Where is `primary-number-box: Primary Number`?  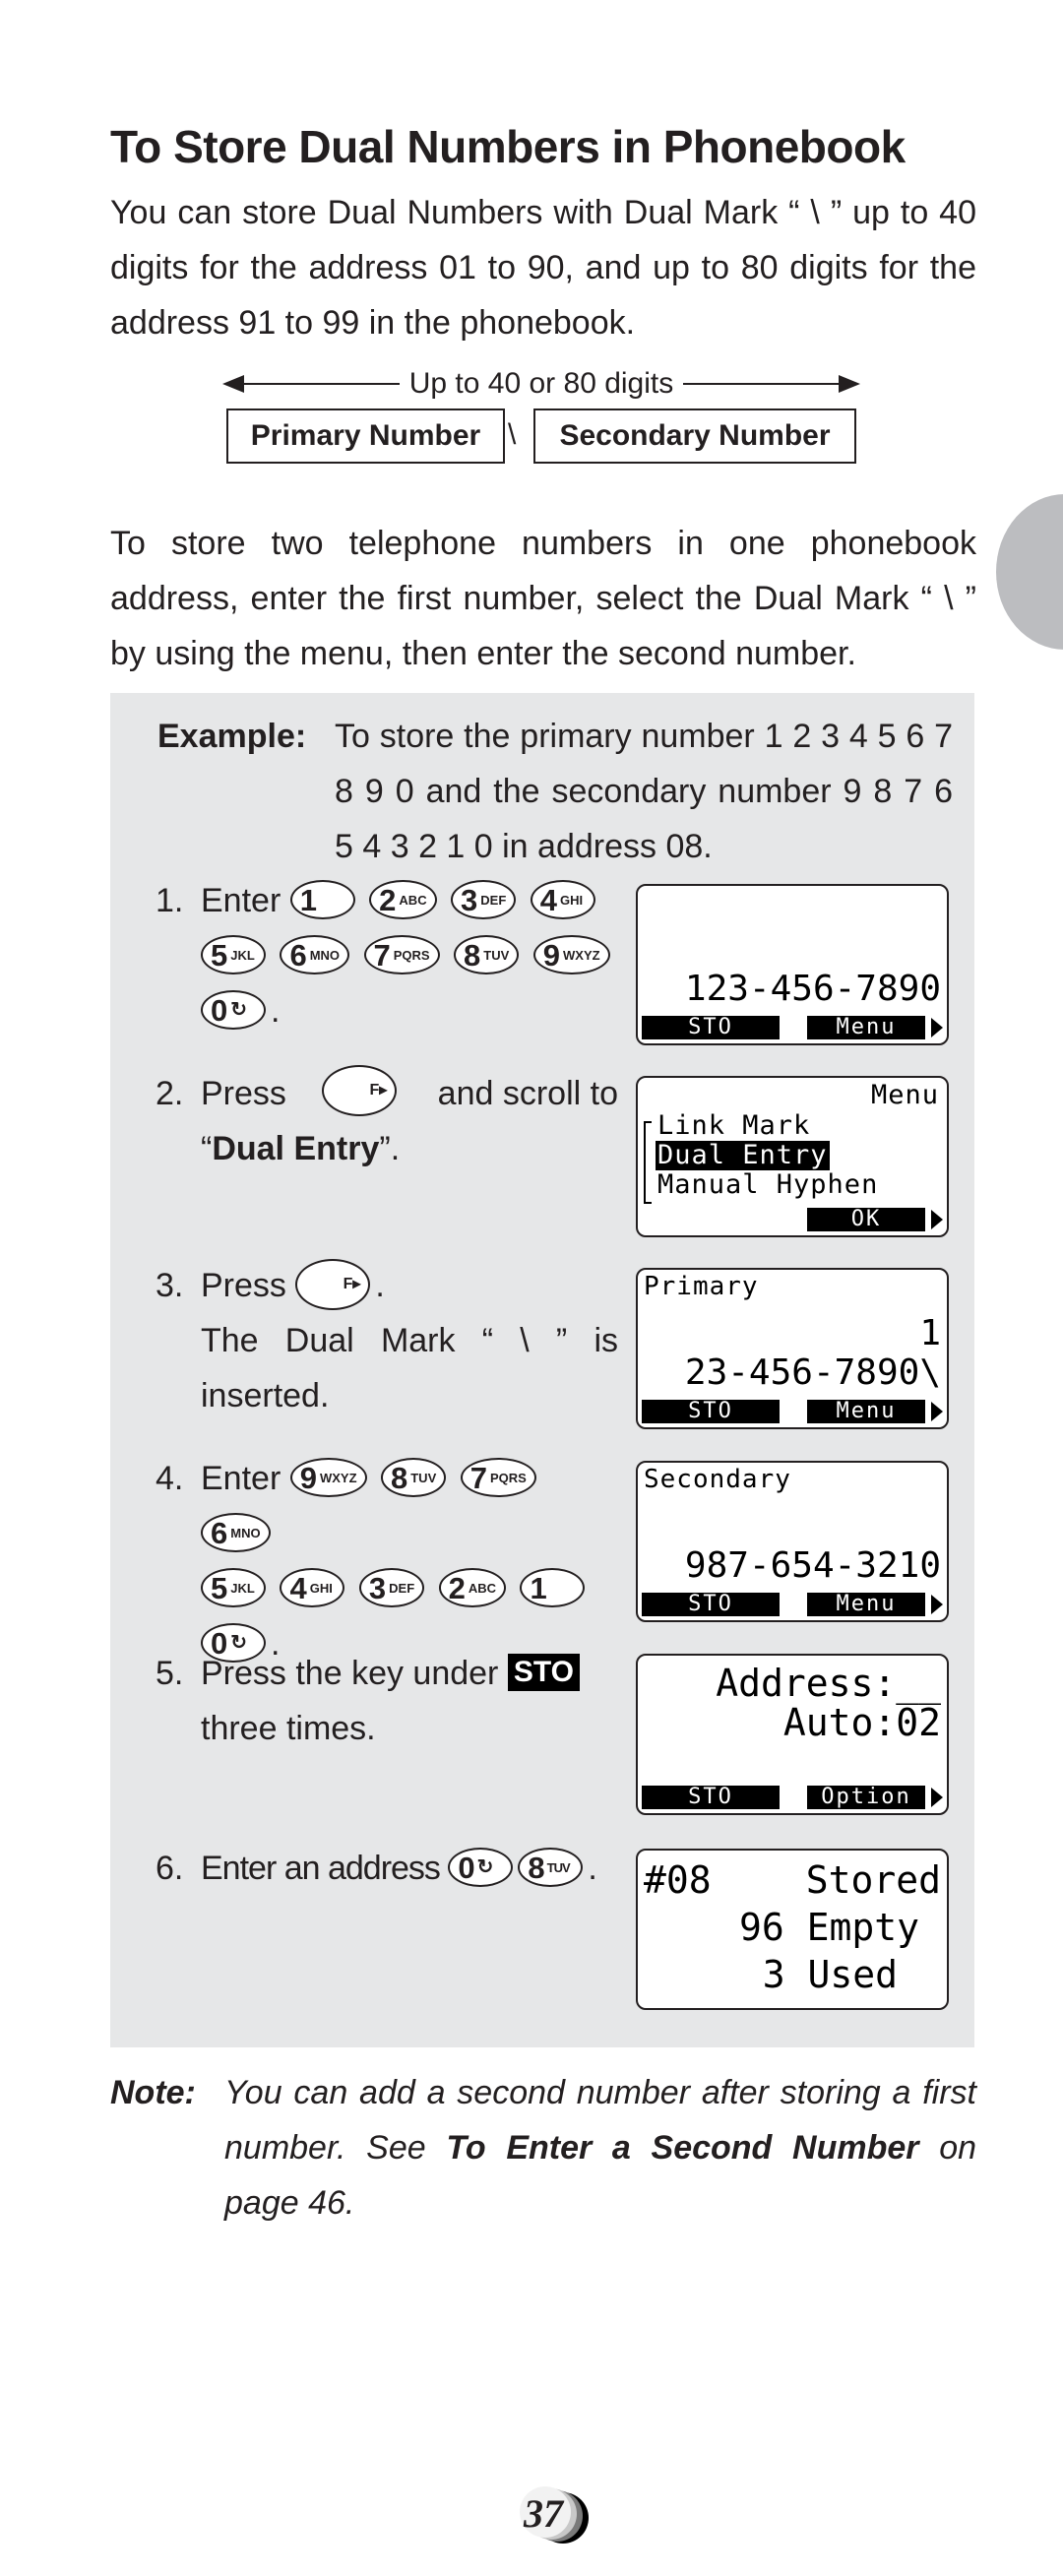 primary-number-box: Primary Number is located at coordinates (365, 436).